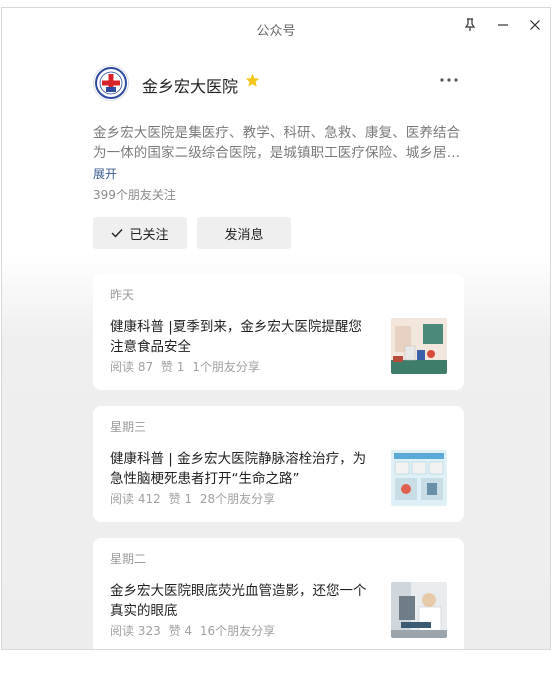 The height and width of the screenshot is (680, 556). I want to click on article-stats: 阅读 412 赞 1 28个朋友分享, so click(194, 498).